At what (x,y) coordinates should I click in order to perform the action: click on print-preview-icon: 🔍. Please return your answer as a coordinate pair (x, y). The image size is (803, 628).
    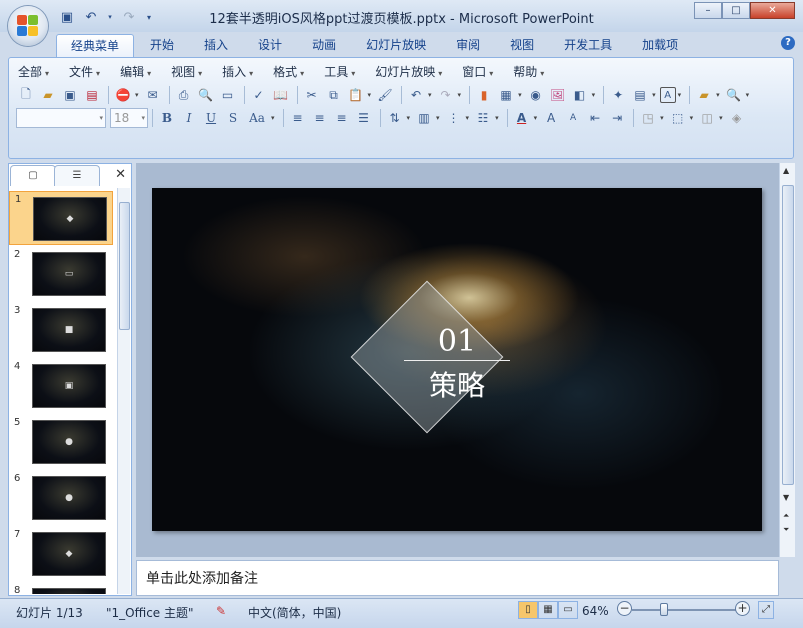
    Looking at the image, I should click on (206, 95).